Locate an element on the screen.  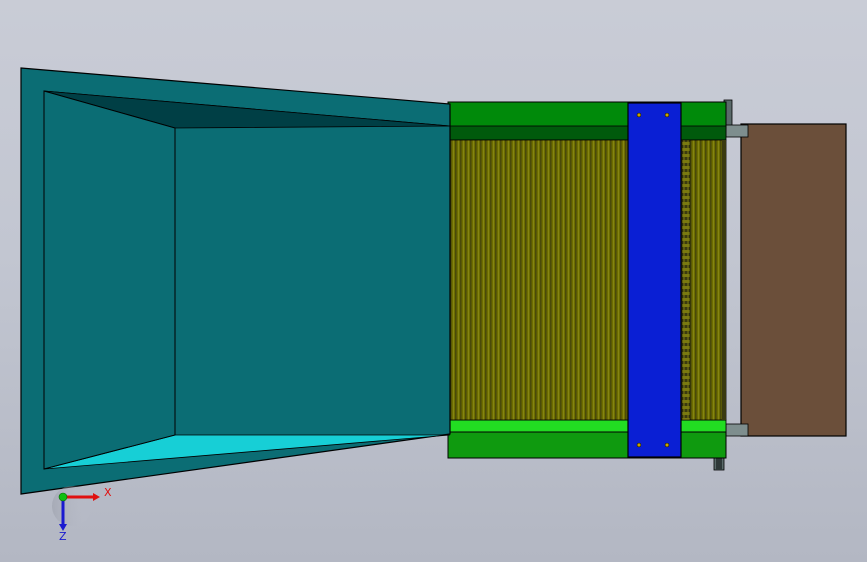
z-axis-label: Z is located at coordinates (63, 536).